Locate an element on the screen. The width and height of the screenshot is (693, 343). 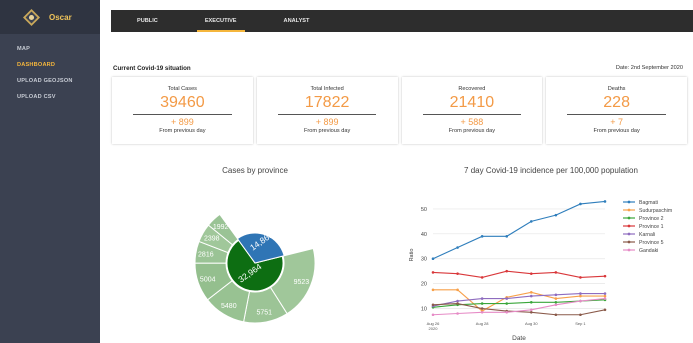
legend-label: Karnali is located at coordinates (647, 235).